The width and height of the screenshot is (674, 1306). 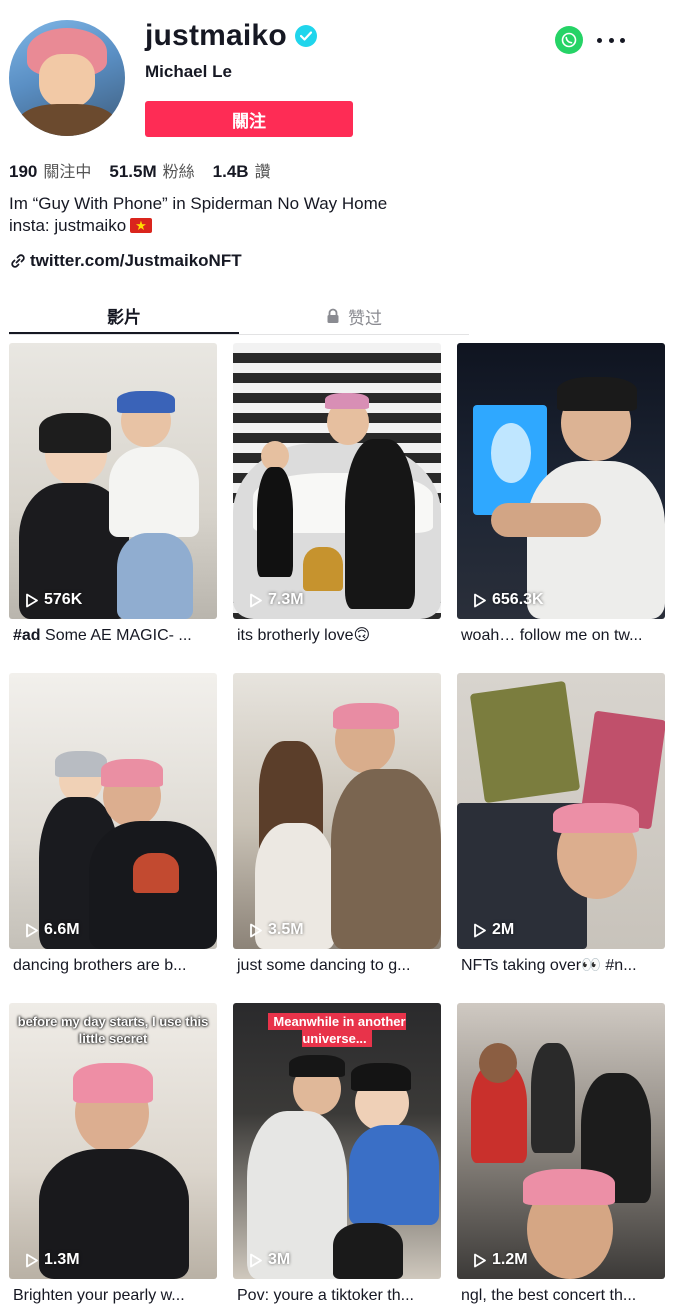 I want to click on video-thumbnail: 576K, so click(x=113, y=481).